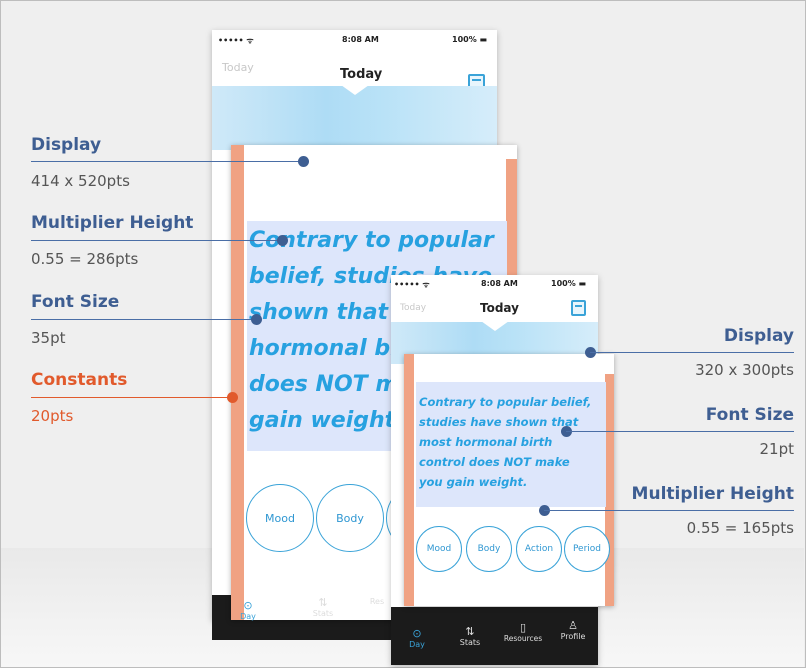 This screenshot has height=668, width=806. What do you see at coordinates (609, 490) in the screenshot?
I see `right-edge-bar` at bounding box center [609, 490].